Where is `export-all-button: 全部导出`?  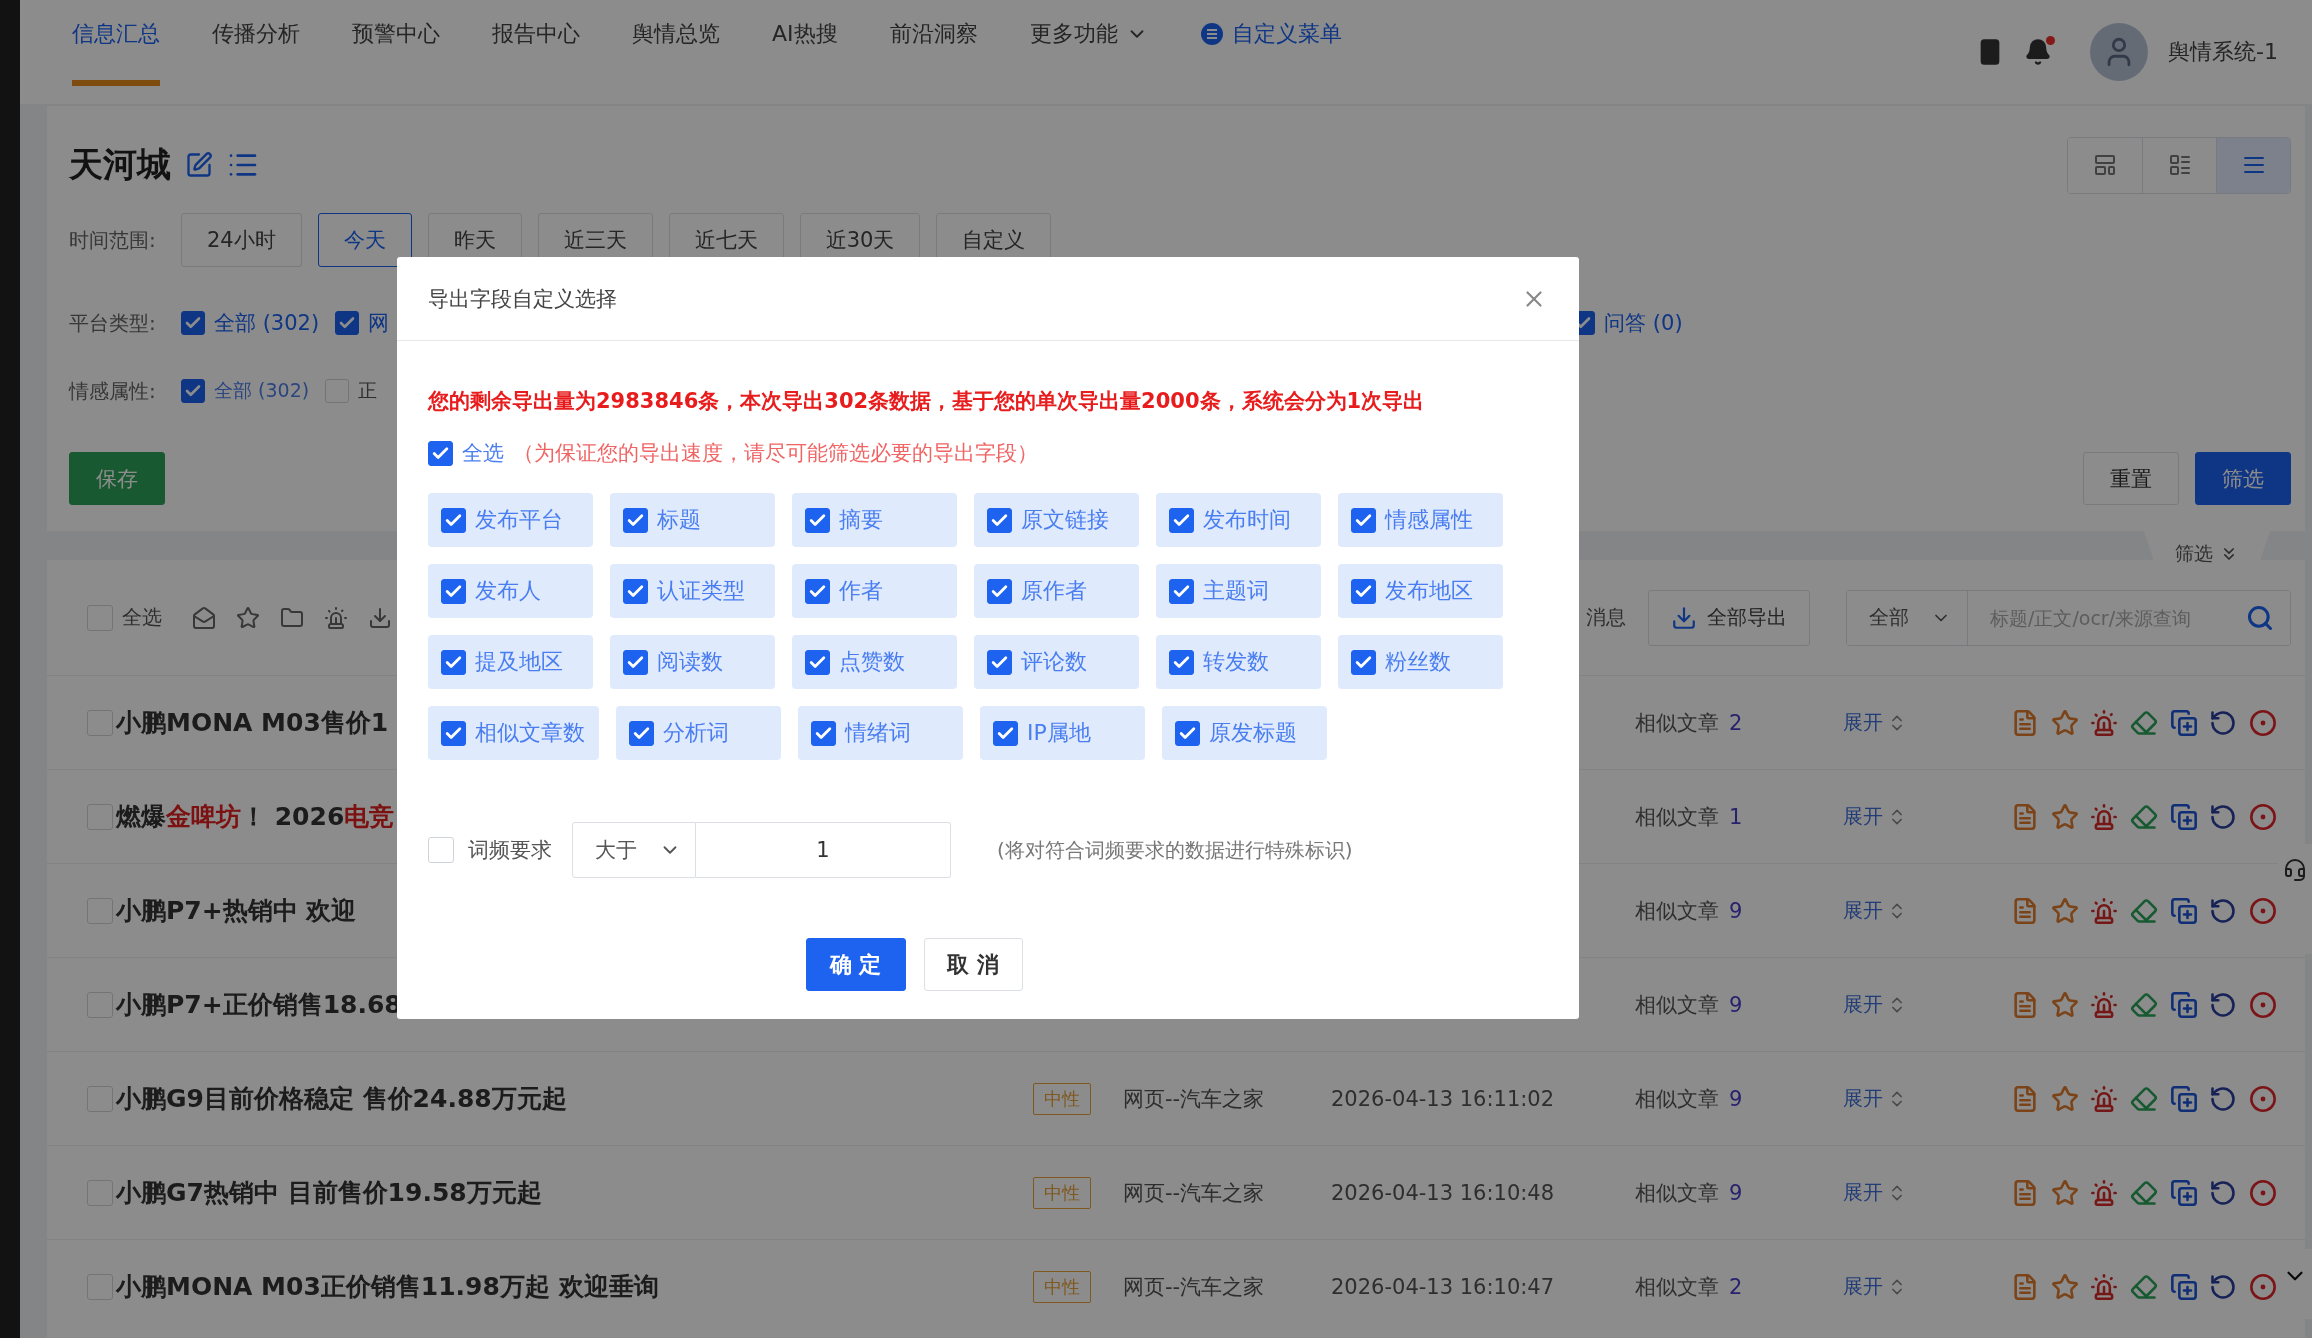
export-all-button: 全部导出 is located at coordinates (1729, 617).